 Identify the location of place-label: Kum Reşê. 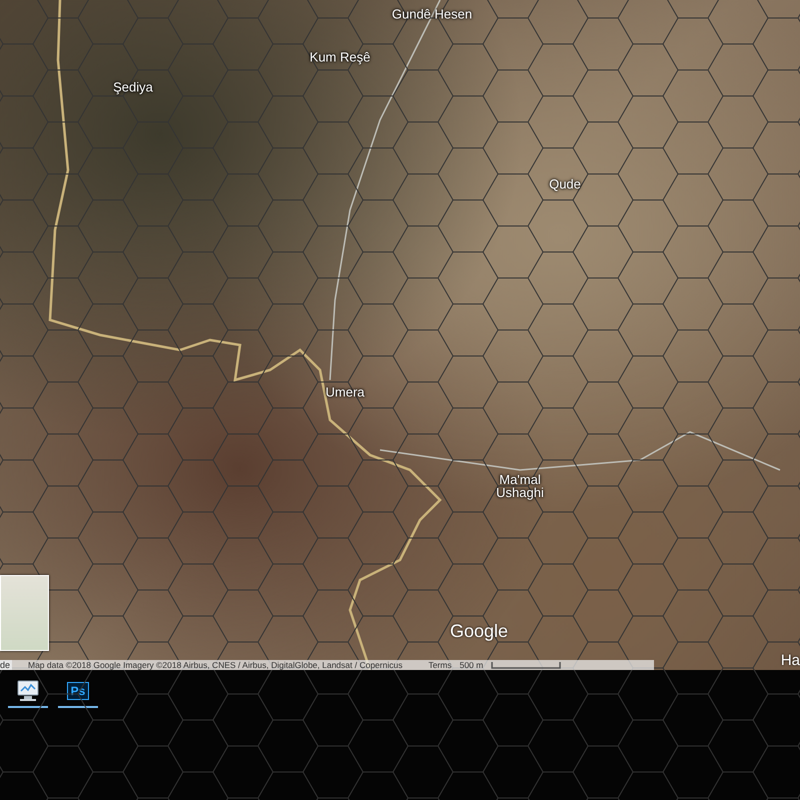
(340, 57).